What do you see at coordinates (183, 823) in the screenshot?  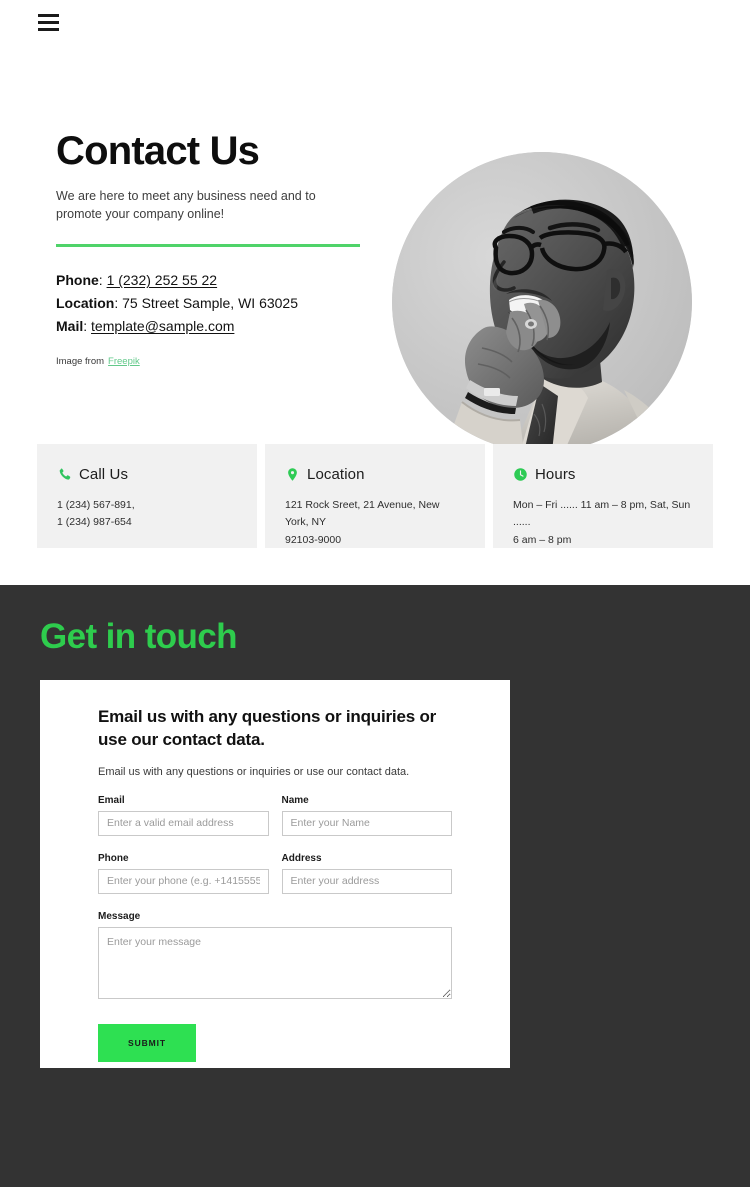 I see `email-input` at bounding box center [183, 823].